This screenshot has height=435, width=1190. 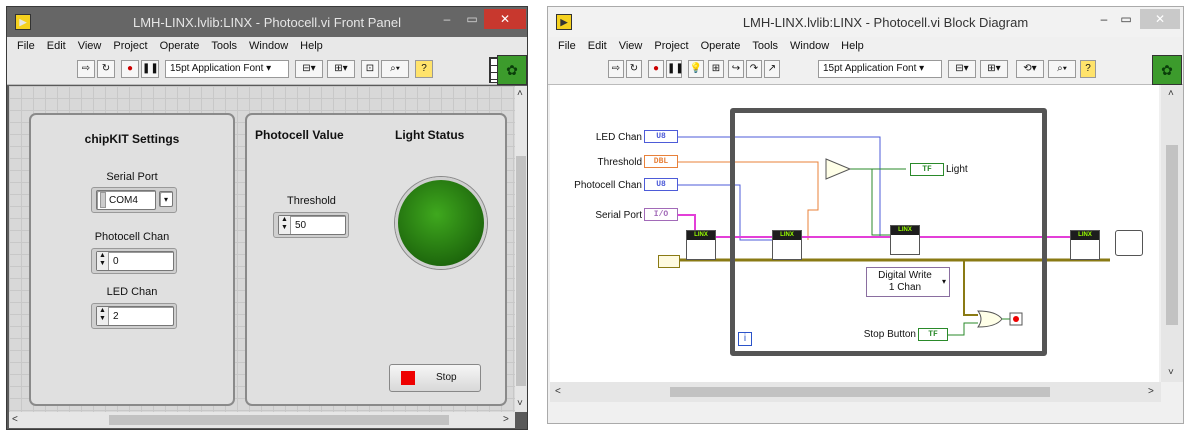 I want to click on stop-button: Stop, so click(x=435, y=378).